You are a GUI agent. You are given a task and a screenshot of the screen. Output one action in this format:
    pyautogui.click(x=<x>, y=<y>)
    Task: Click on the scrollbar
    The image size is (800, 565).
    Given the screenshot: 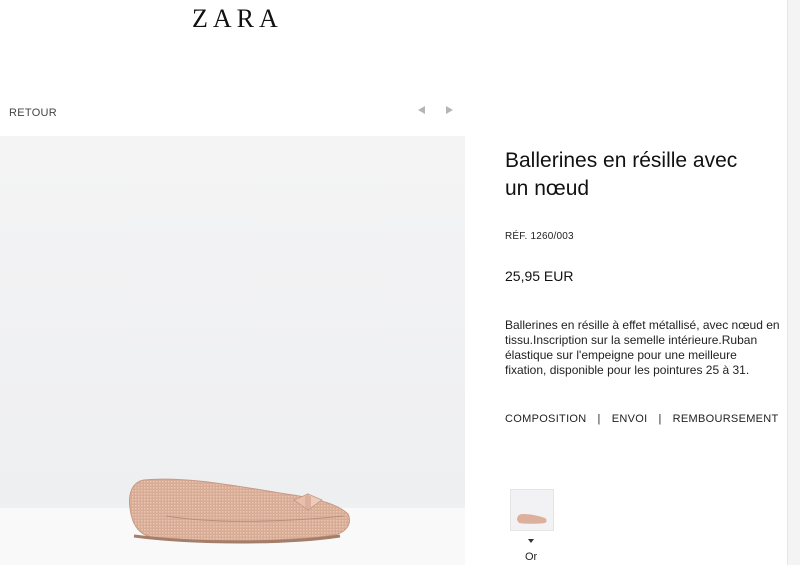 What is the action you would take?
    pyautogui.click(x=793, y=282)
    